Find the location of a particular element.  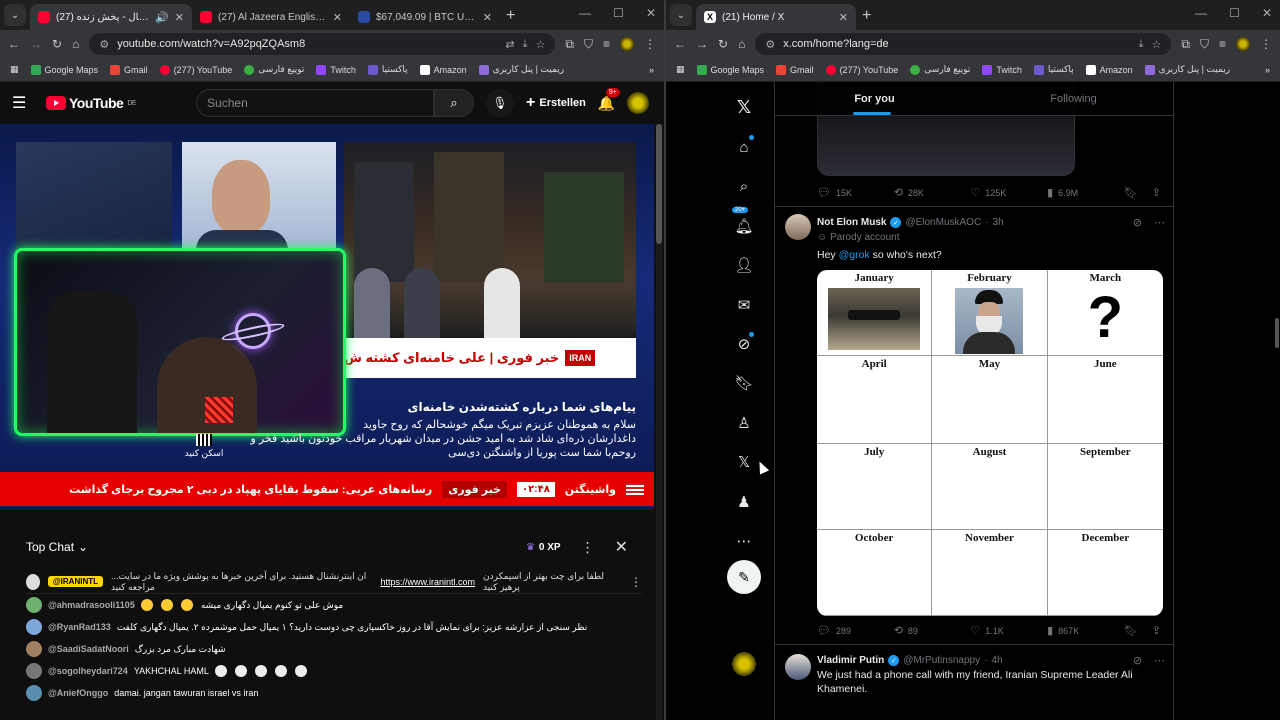

more-options-icon: ⋯ is located at coordinates (744, 540).